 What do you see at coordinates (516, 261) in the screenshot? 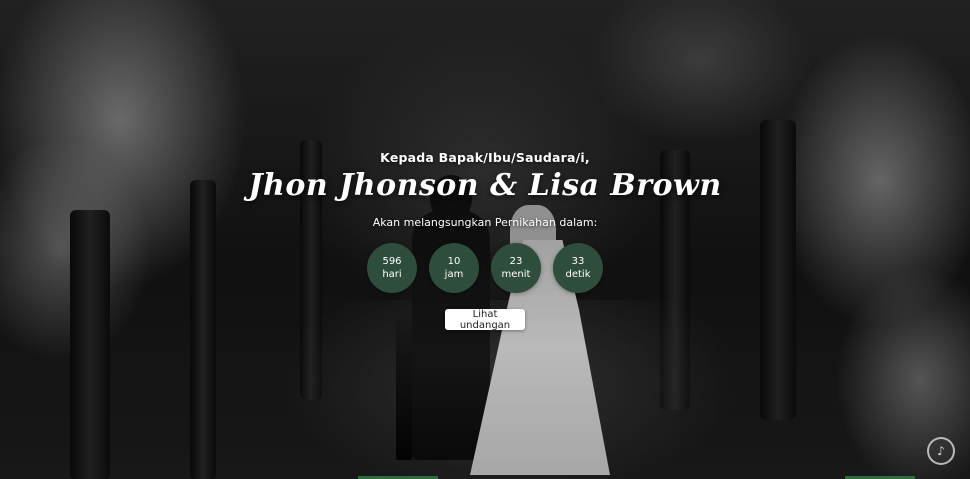
I see `countdown-value: 23` at bounding box center [516, 261].